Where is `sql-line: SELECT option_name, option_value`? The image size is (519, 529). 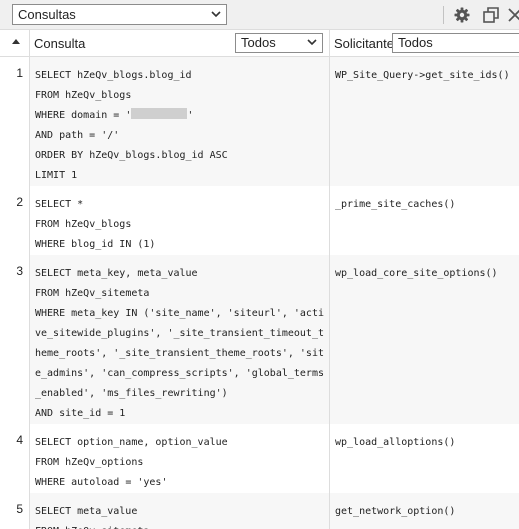 sql-line: SELECT option_name, option_value is located at coordinates (131, 443).